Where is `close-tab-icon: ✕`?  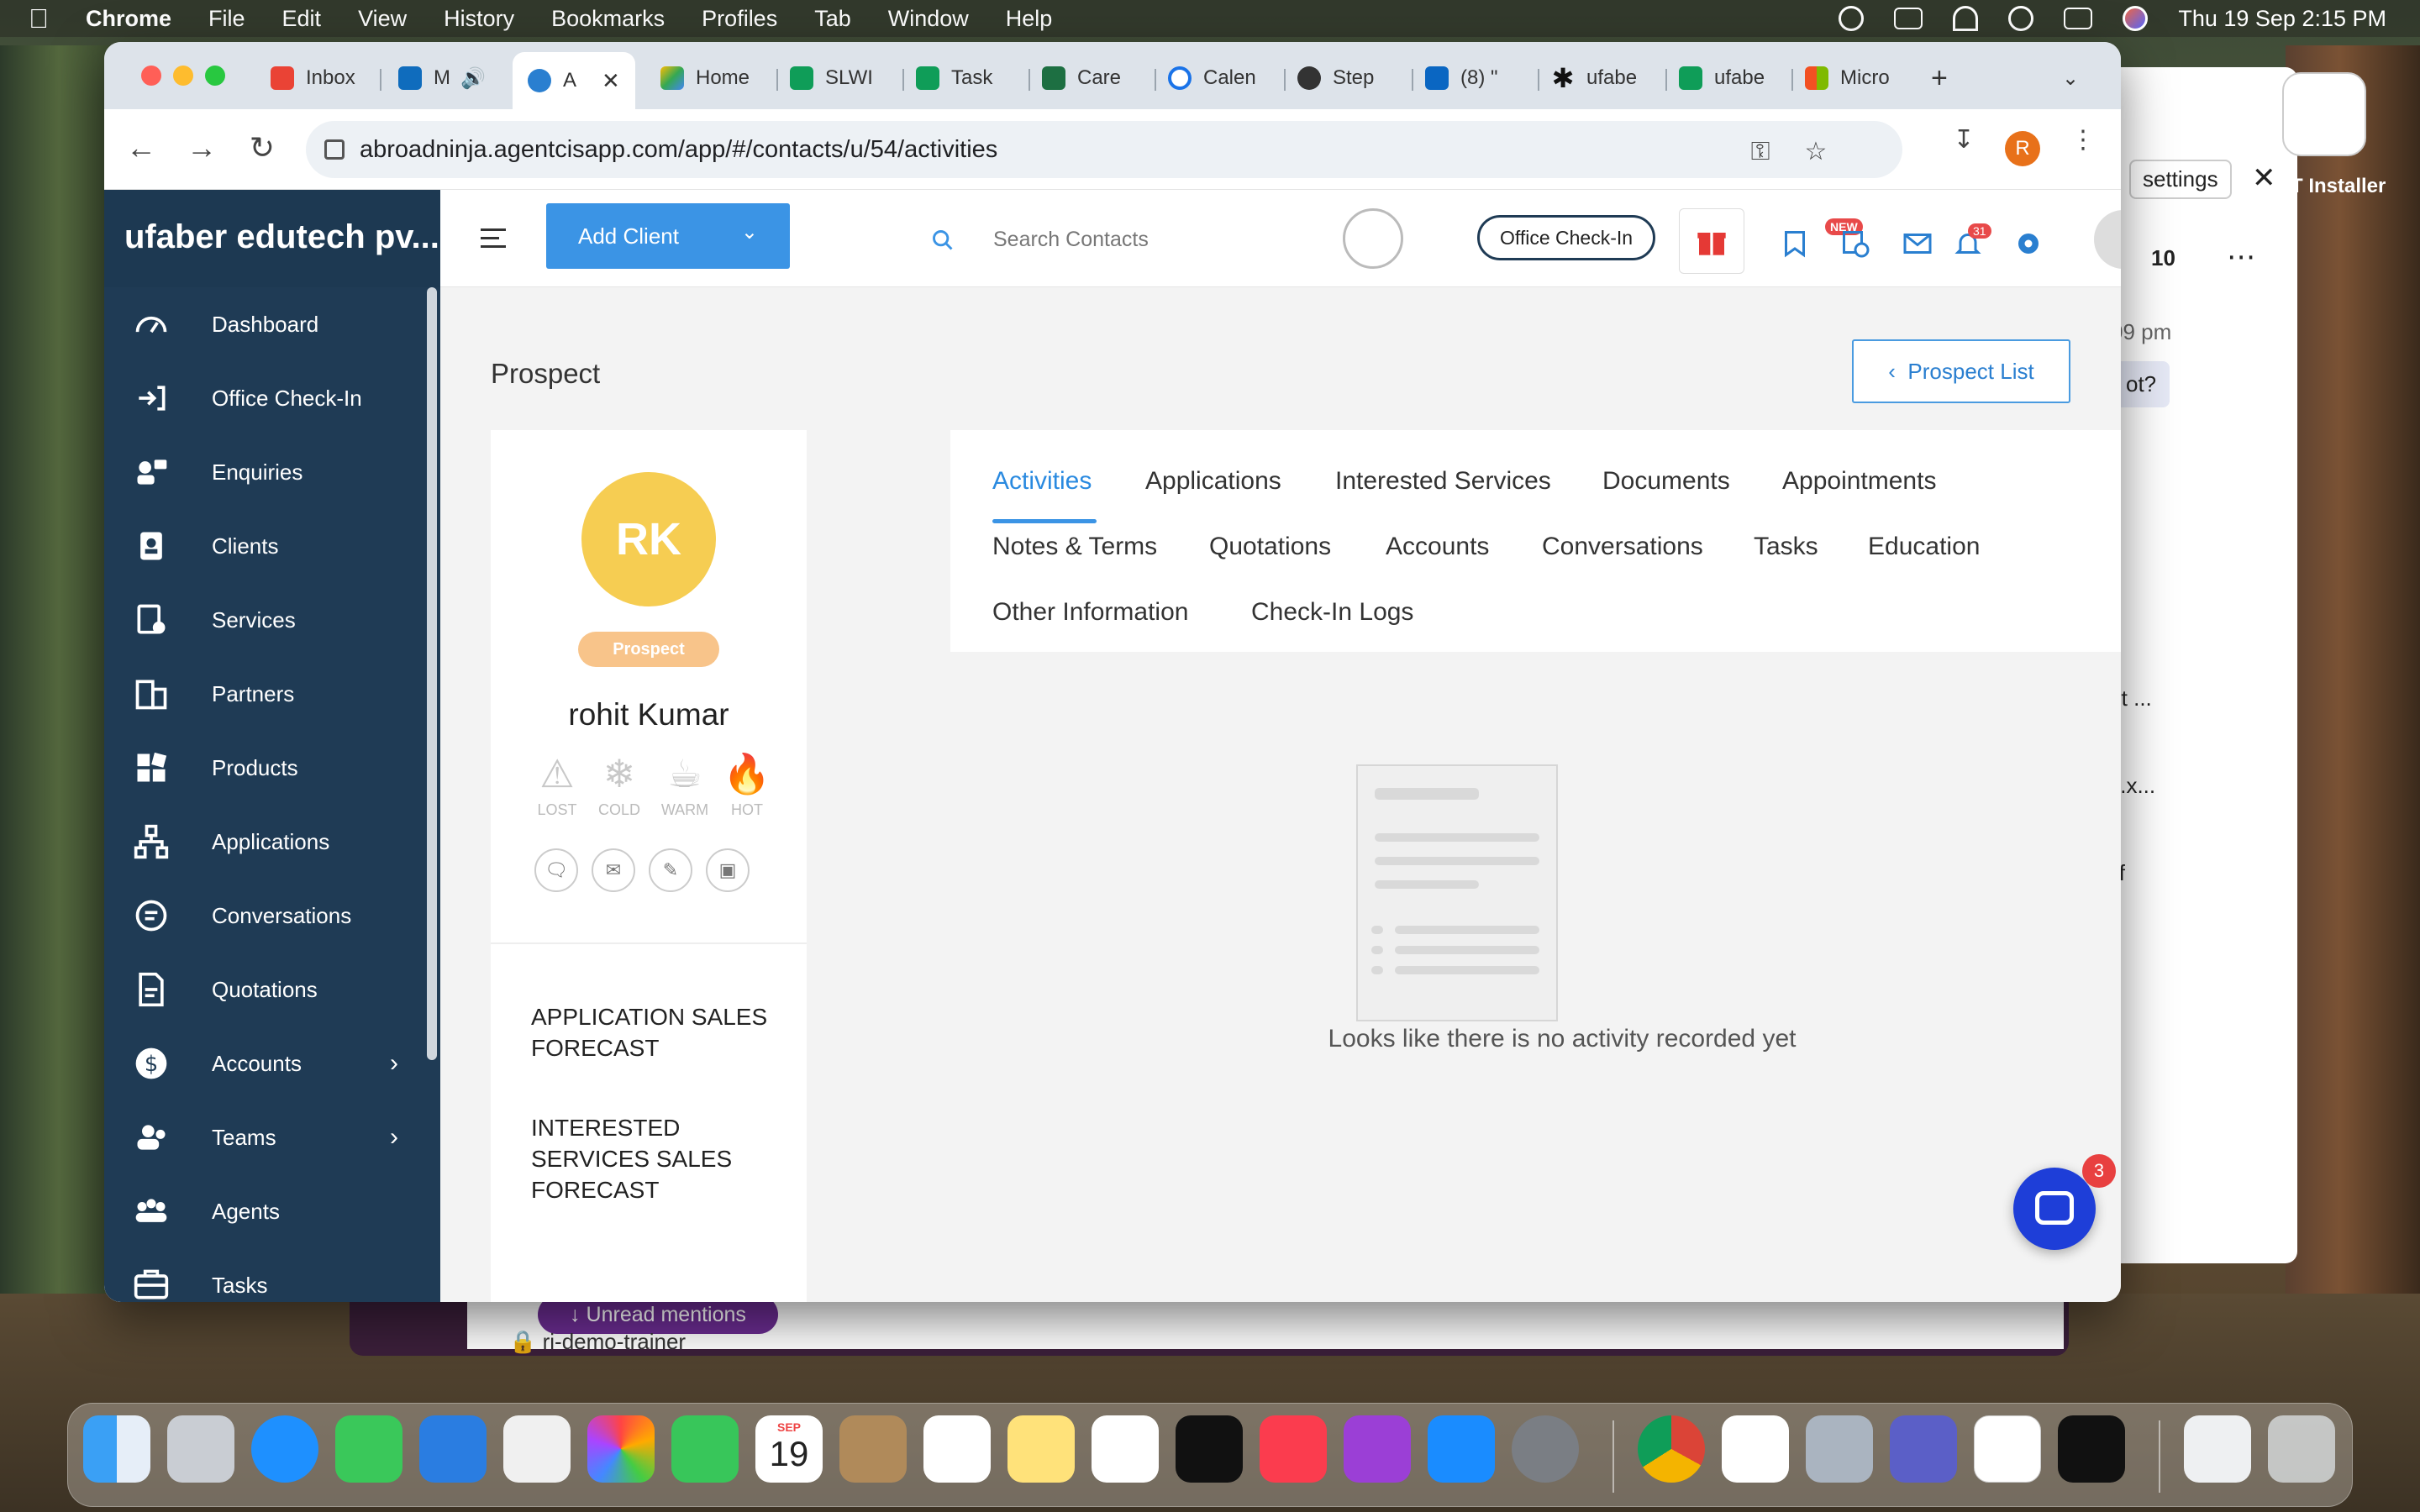 close-tab-icon: ✕ is located at coordinates (611, 81).